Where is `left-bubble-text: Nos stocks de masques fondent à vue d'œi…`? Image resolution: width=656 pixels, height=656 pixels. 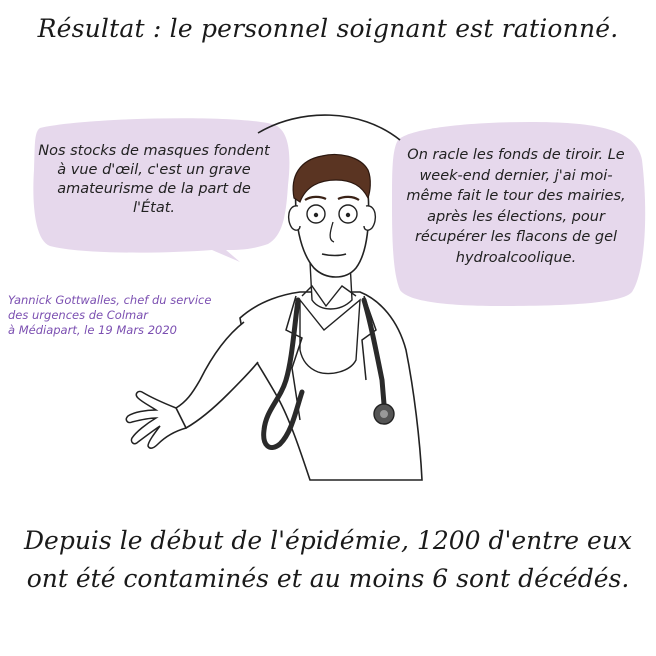
left-bubble-text: Nos stocks de masques fondent à vue d'œi… is located at coordinates (154, 179).